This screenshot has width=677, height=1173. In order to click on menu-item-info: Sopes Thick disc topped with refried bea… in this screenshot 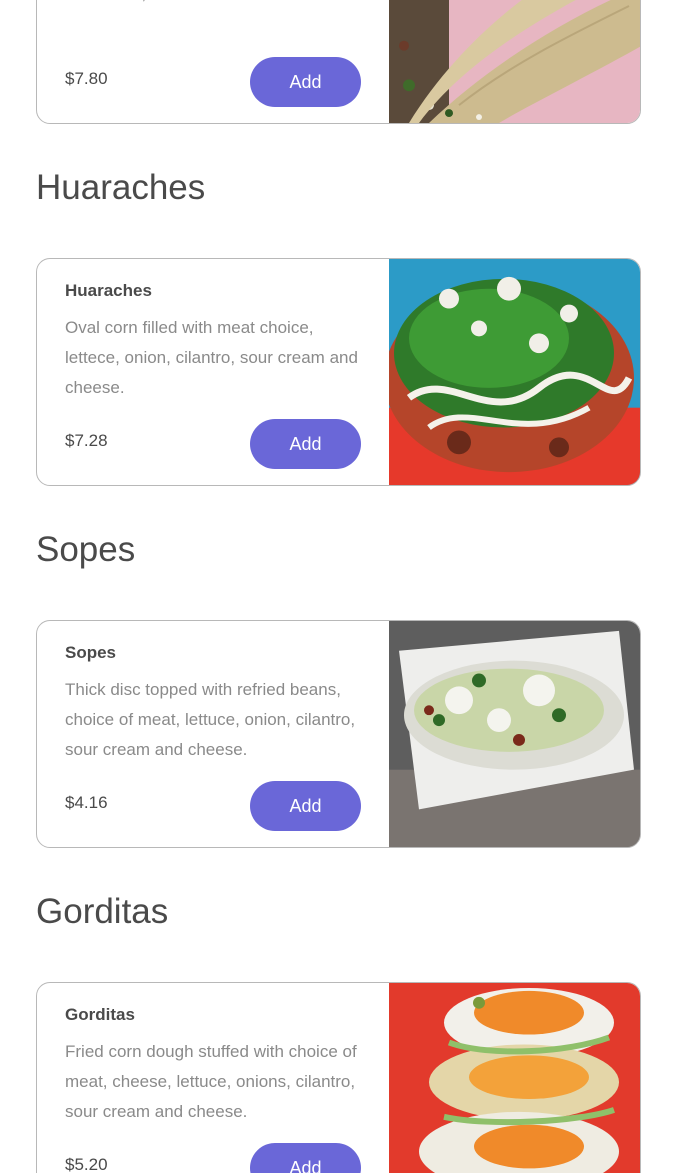, I will do `click(213, 734)`.